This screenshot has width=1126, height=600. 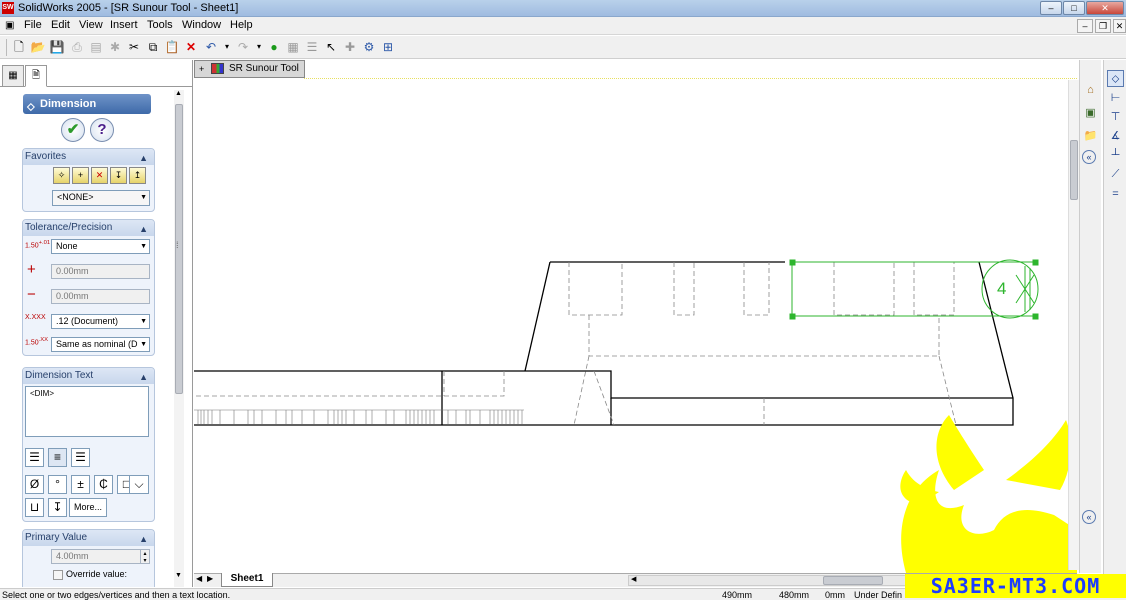 I want to click on delete-favorite-icon: ✕, so click(x=99, y=175).